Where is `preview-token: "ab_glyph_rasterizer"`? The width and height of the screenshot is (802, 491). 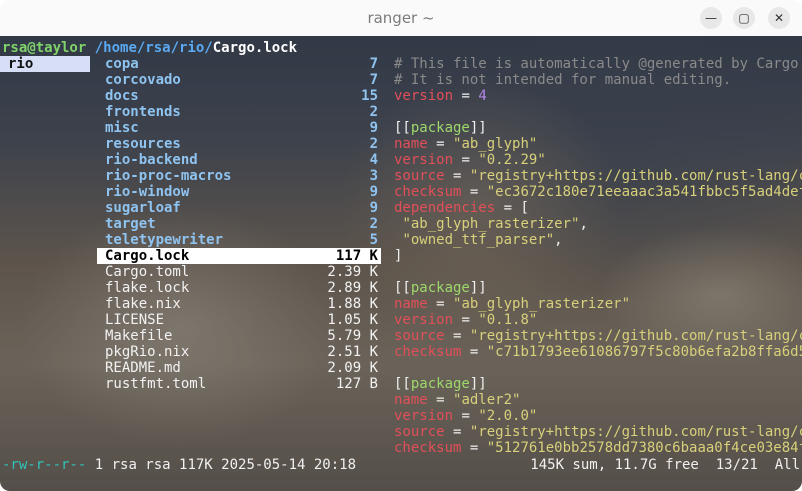 preview-token: "ab_glyph_rasterizer" is located at coordinates (542, 304).